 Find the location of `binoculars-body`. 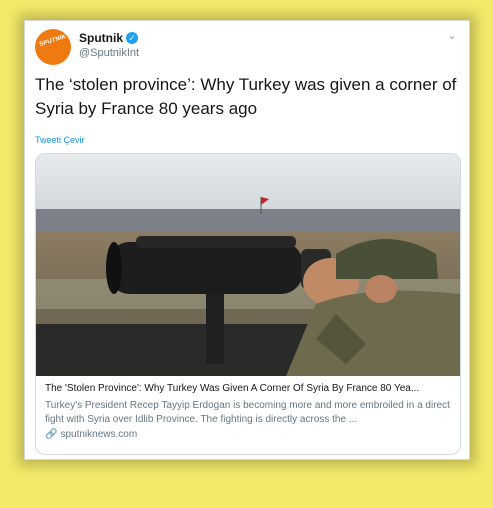

binoculars-body is located at coordinates (205, 268).